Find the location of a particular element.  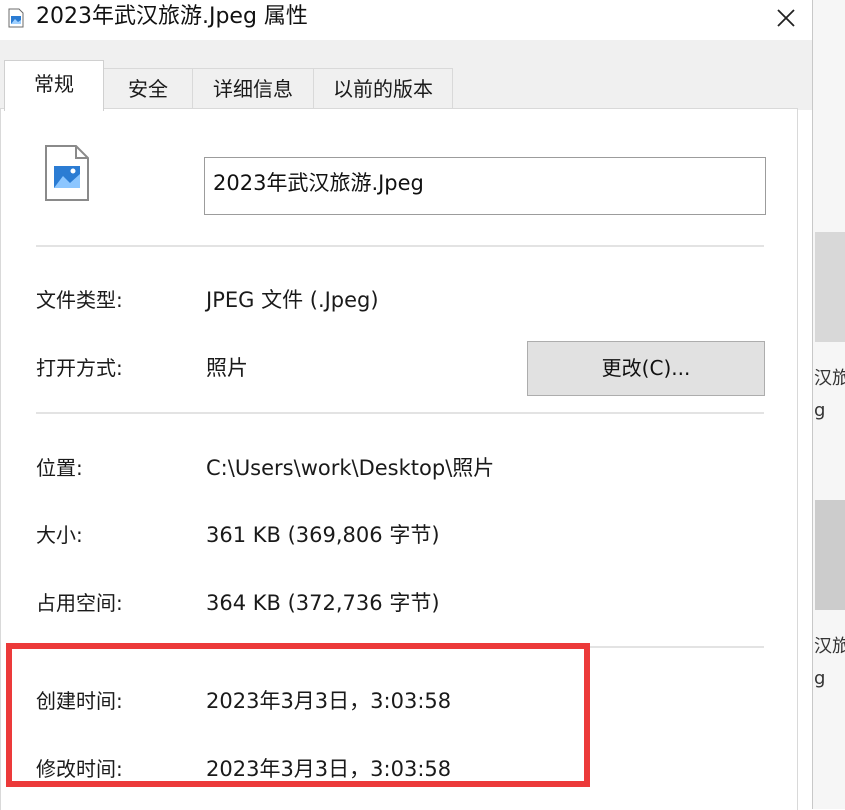

created-label: 创建时间: is located at coordinates (79, 701).